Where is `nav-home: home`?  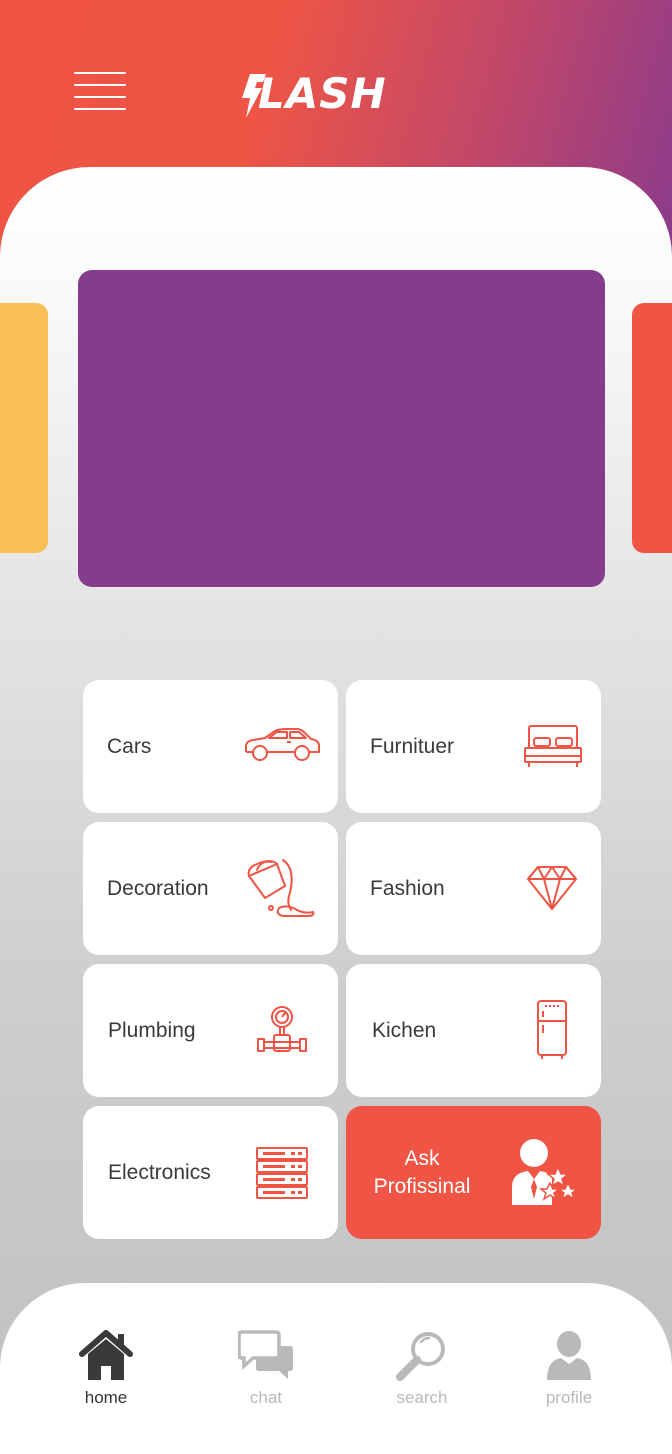
nav-home: home is located at coordinates (106, 1372).